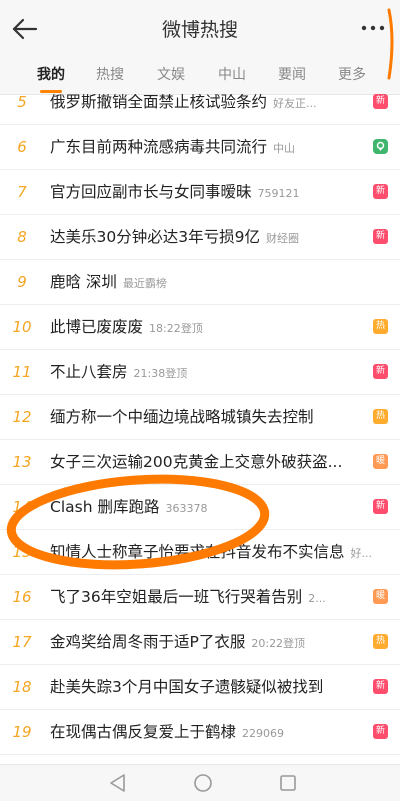 The width and height of the screenshot is (400, 801). Describe the element at coordinates (151, 192) in the screenshot. I see `topic-title: 官方回应副市长与女同事暧昧` at that location.